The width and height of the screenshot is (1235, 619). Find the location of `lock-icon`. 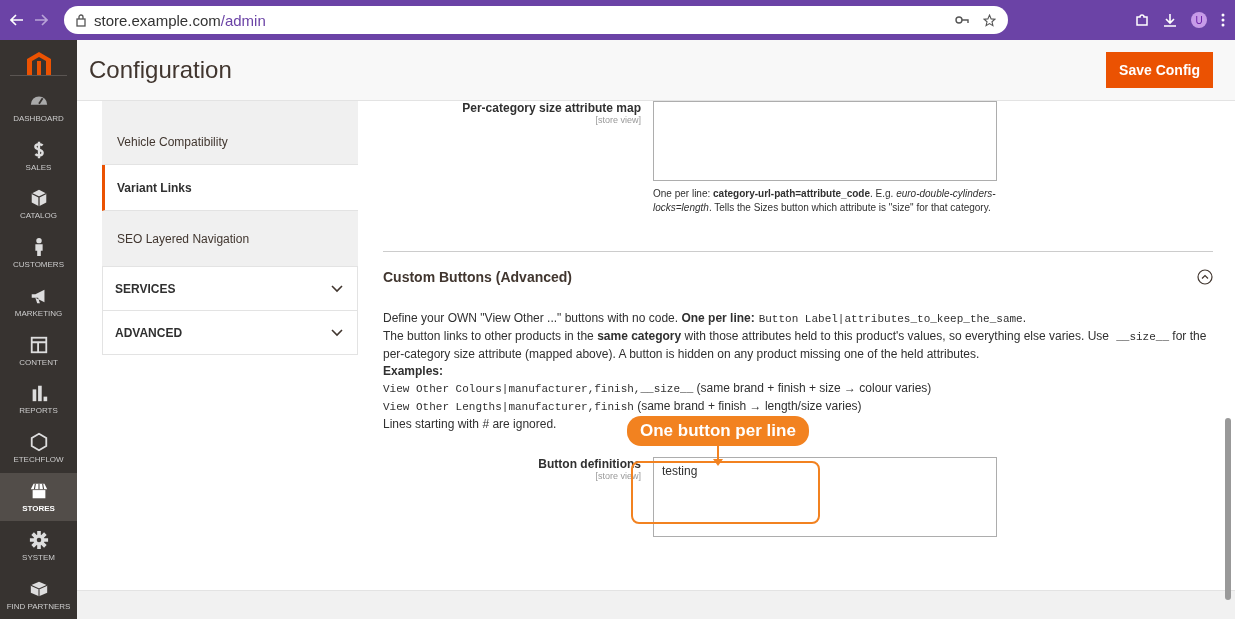

lock-icon is located at coordinates (81, 20).